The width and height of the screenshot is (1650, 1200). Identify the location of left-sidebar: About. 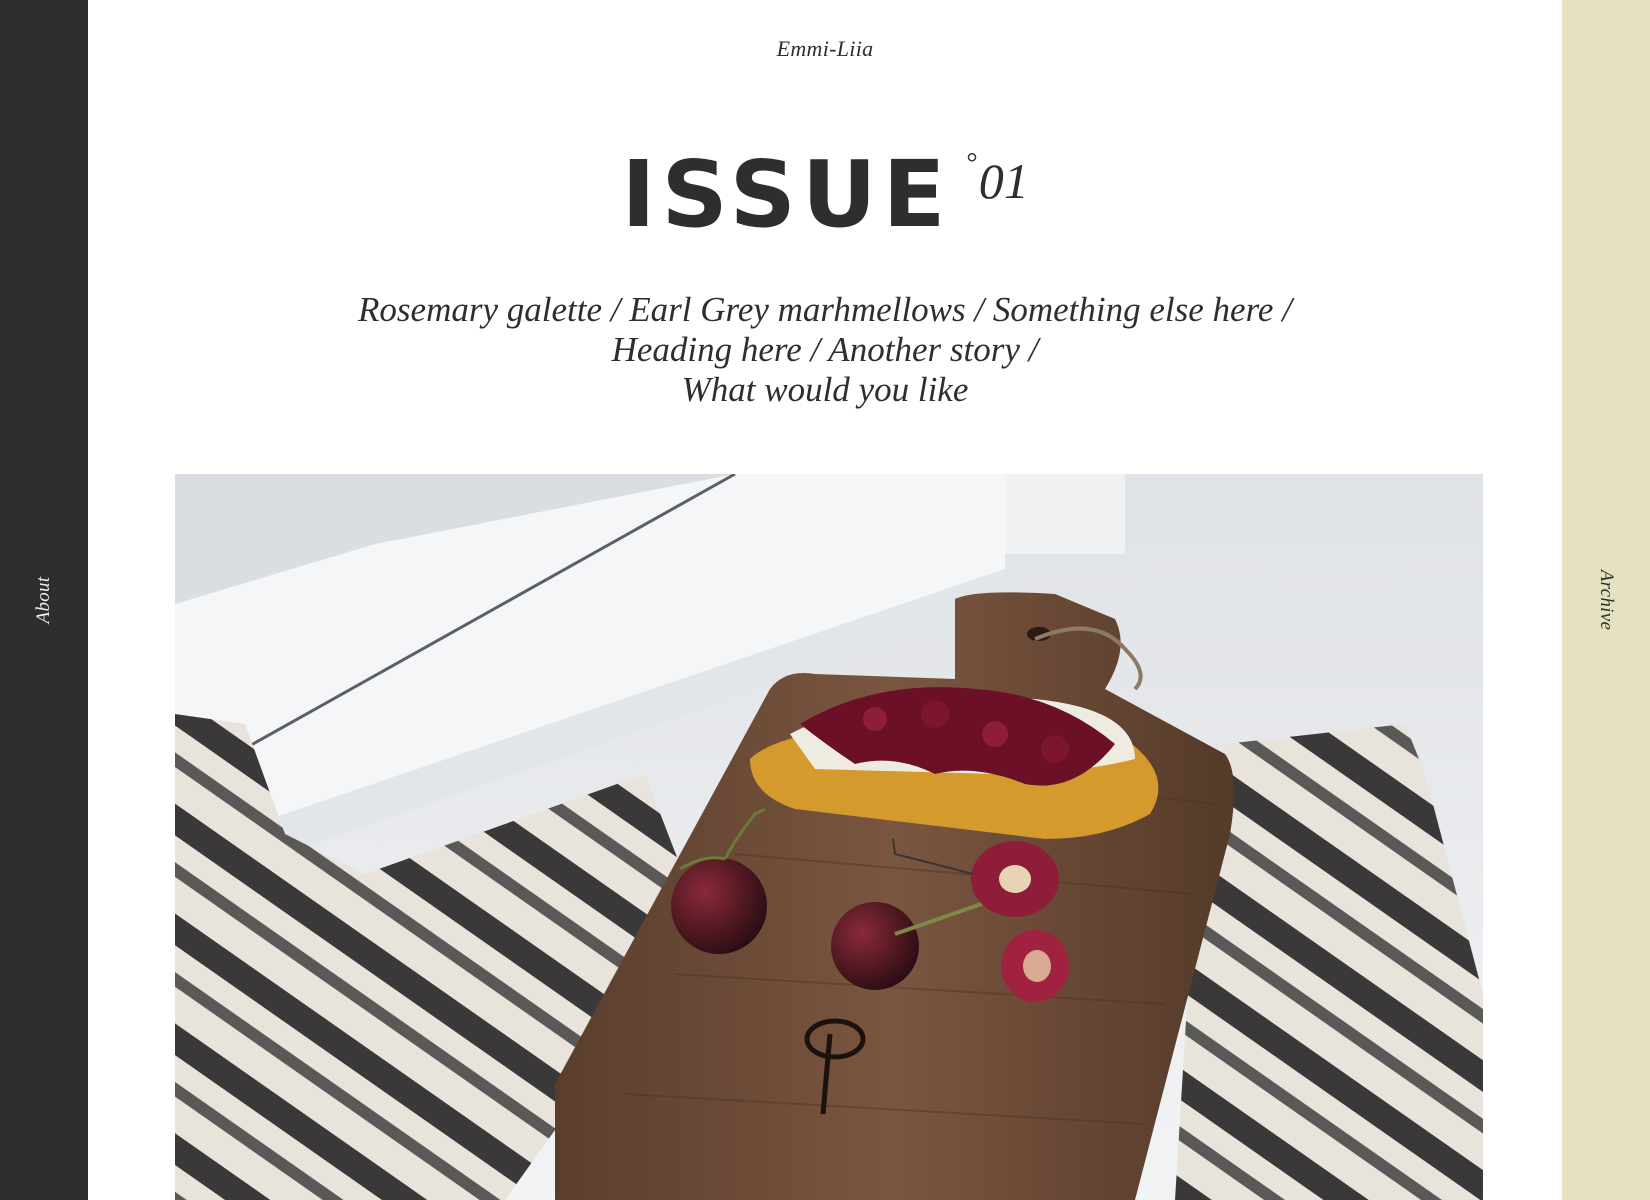
(44, 600).